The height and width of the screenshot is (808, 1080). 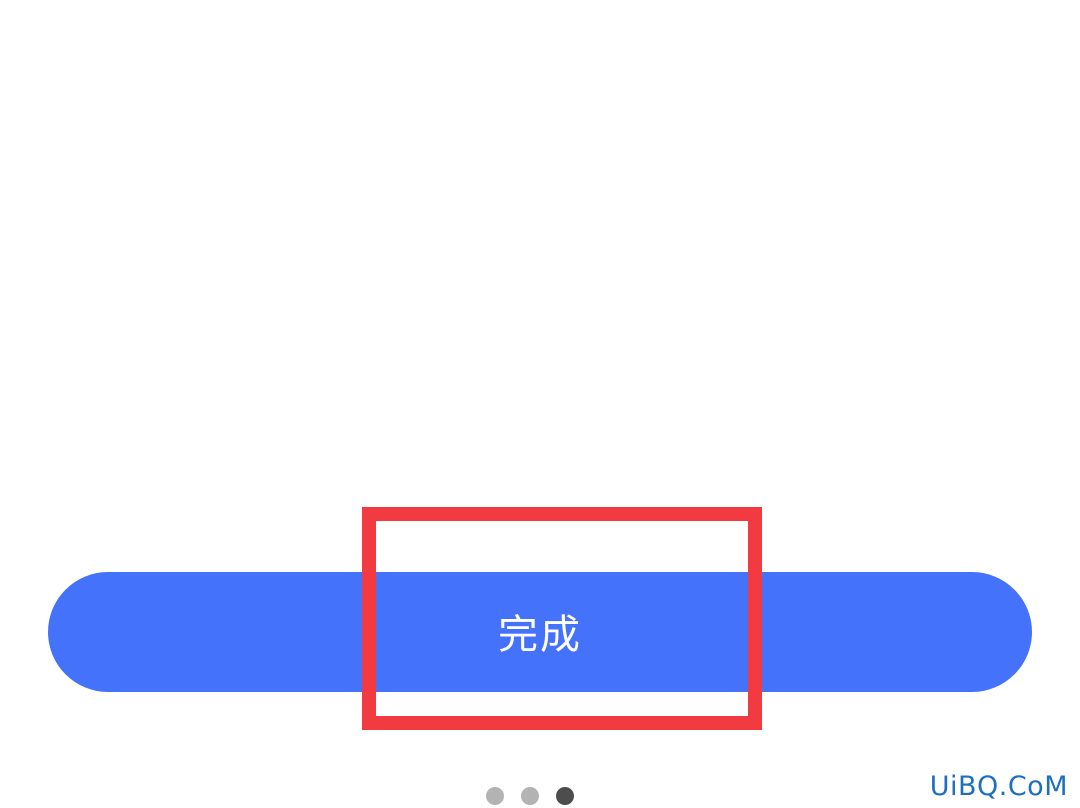 I want to click on done-button-label: 完成, so click(x=540, y=635).